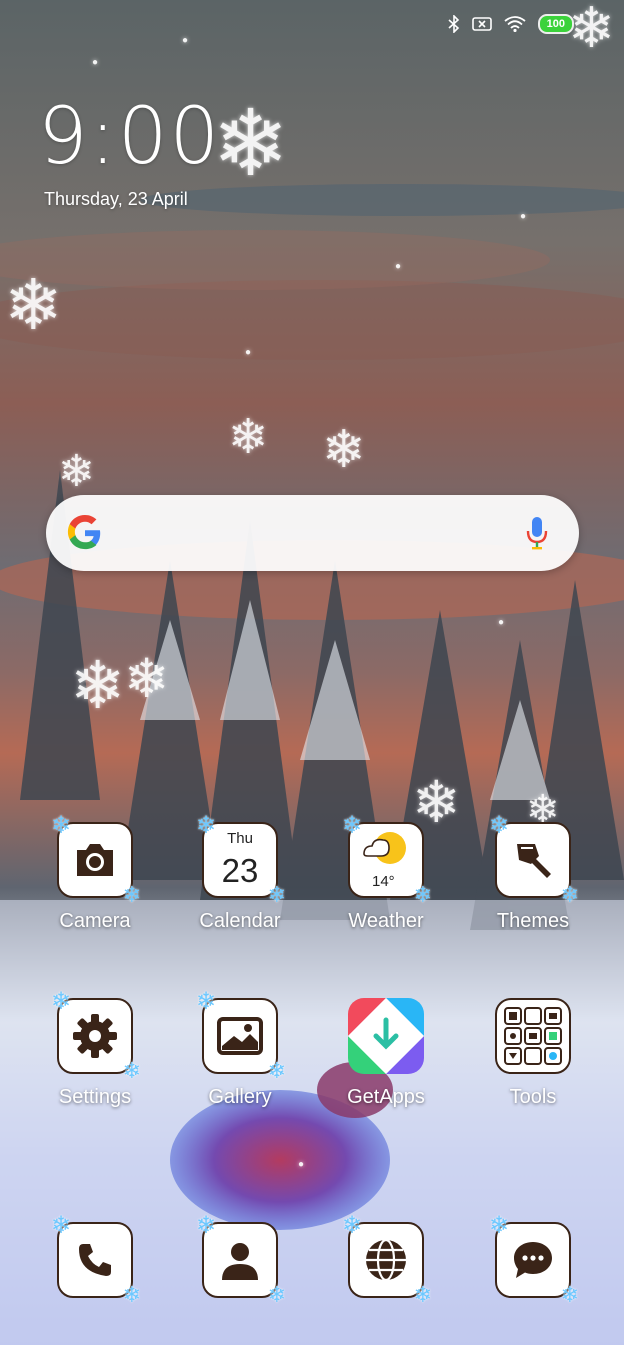  I want to click on getapps-tile, so click(386, 1036).